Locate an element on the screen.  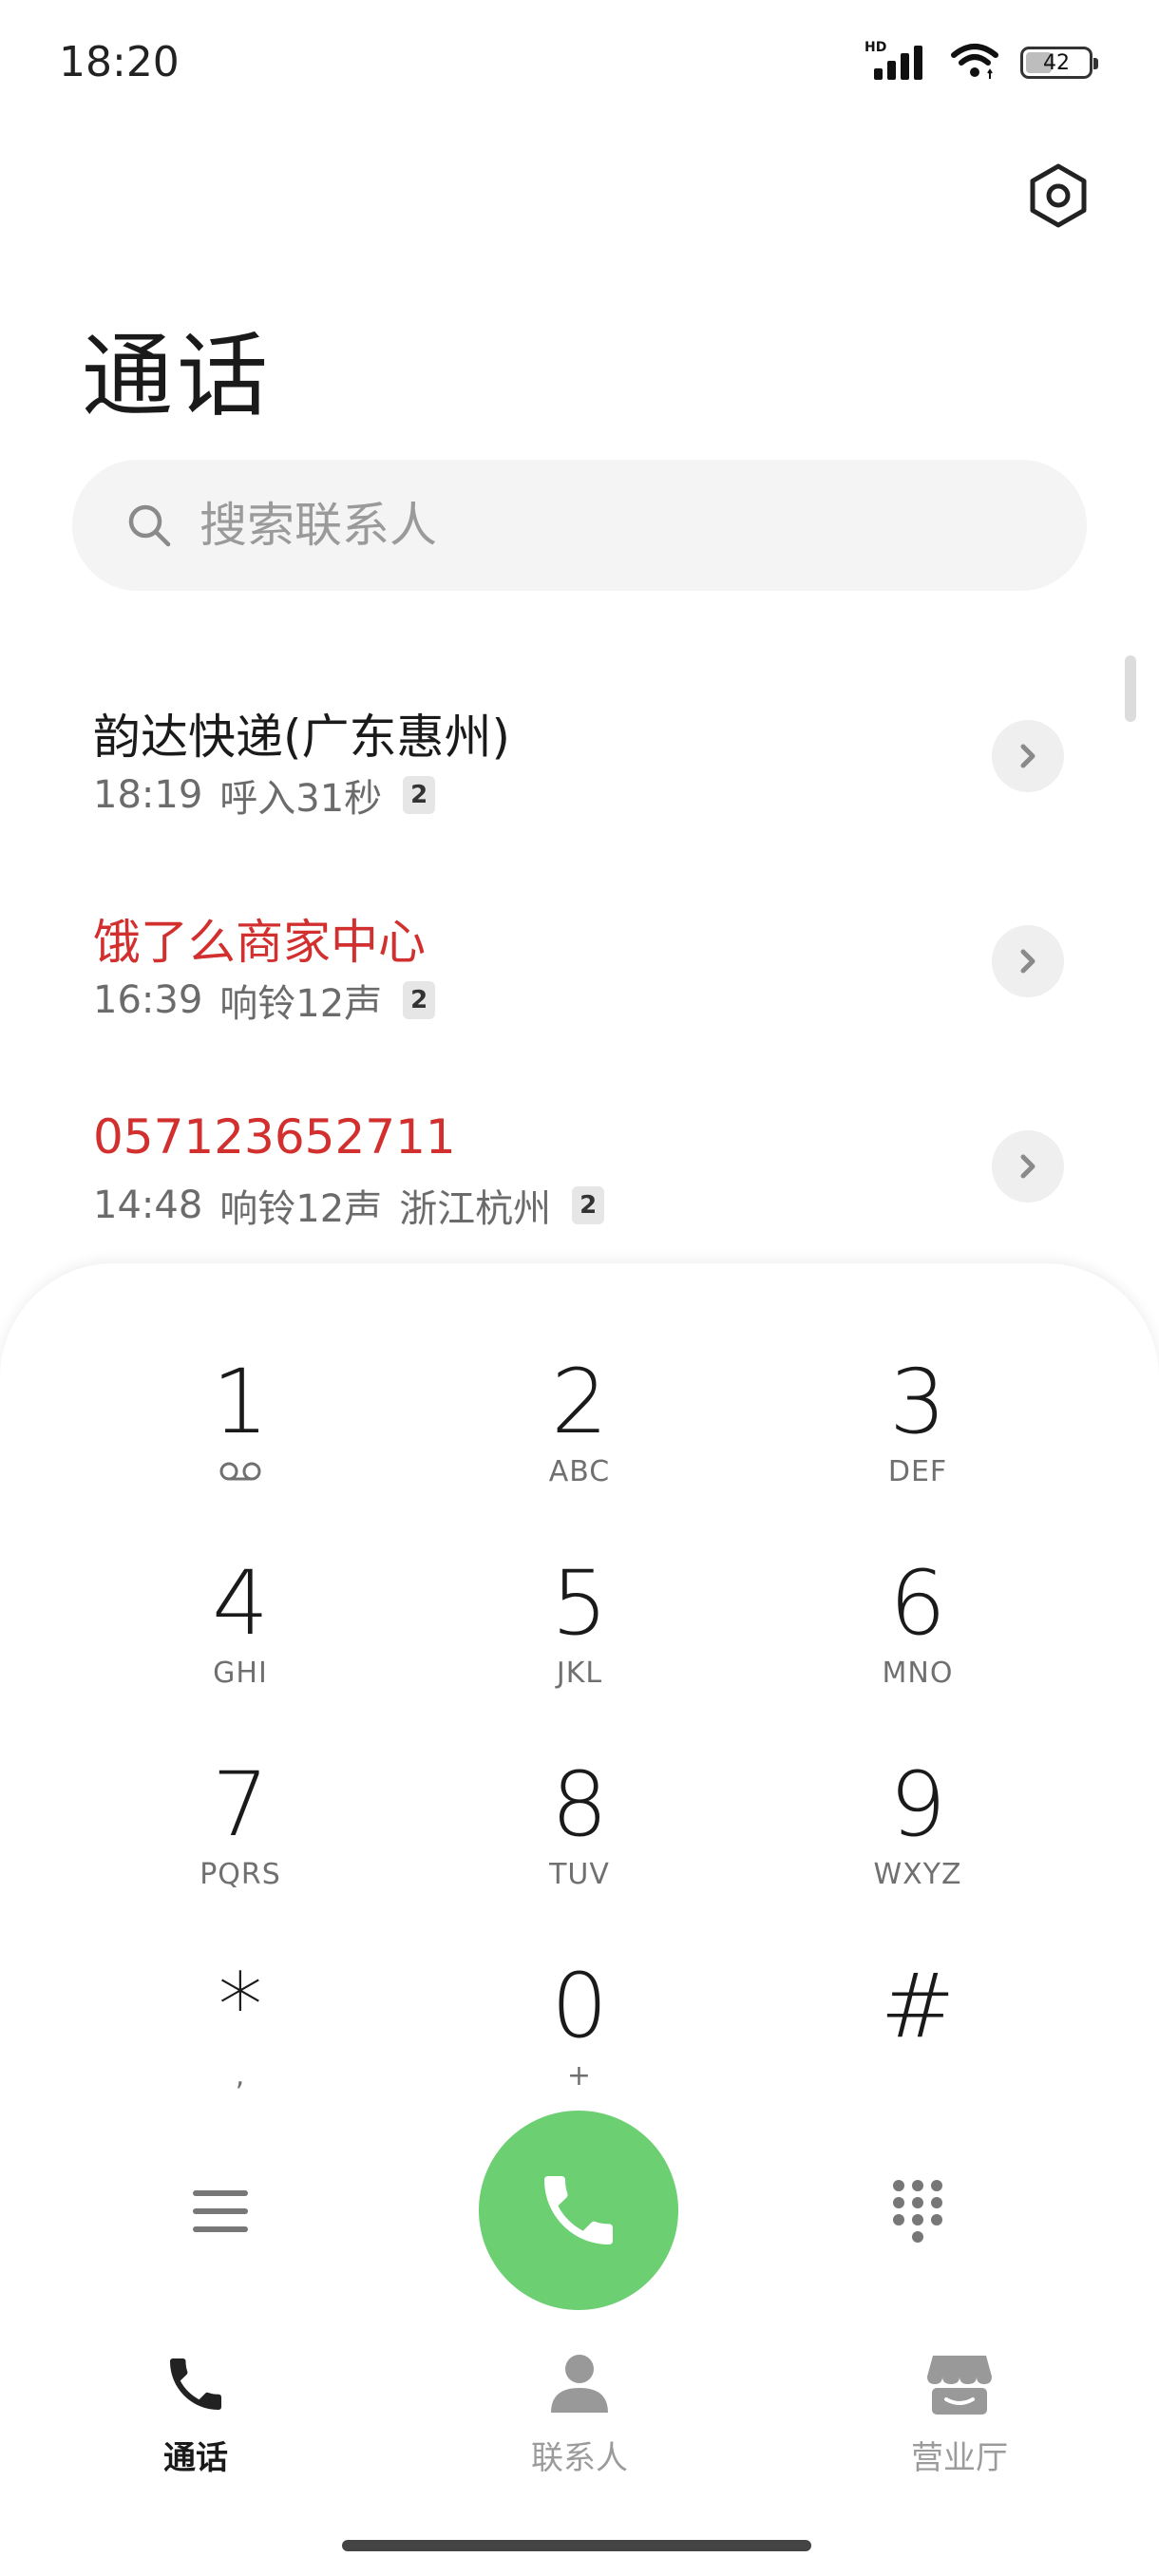
call-detail: 呼入31秒 is located at coordinates (301, 799).